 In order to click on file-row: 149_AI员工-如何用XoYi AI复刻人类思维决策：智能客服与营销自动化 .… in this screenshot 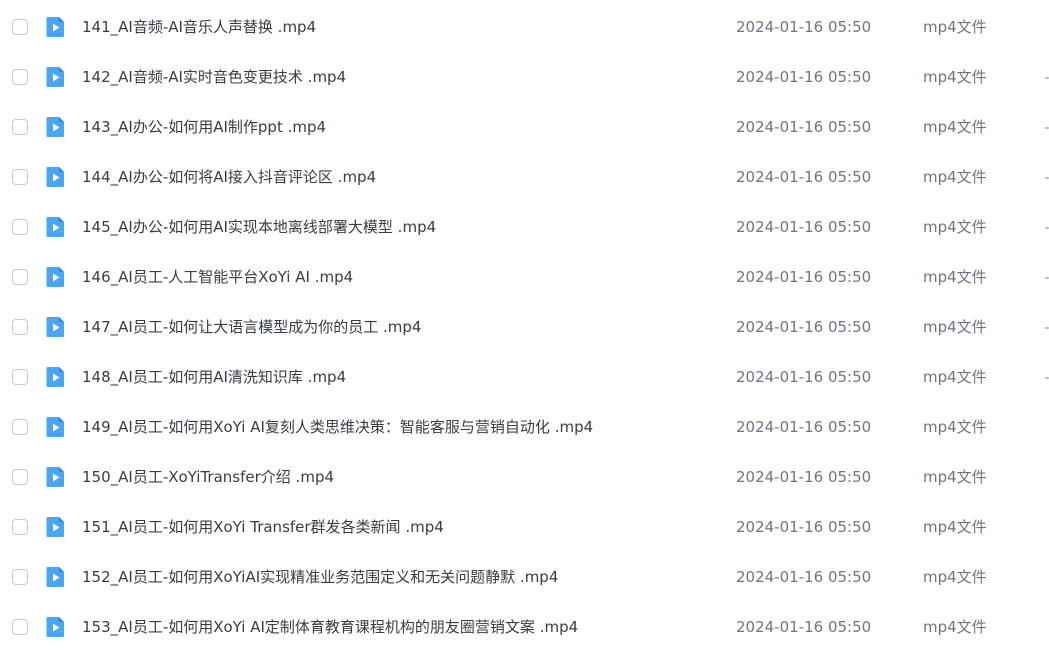, I will do `click(524, 428)`.